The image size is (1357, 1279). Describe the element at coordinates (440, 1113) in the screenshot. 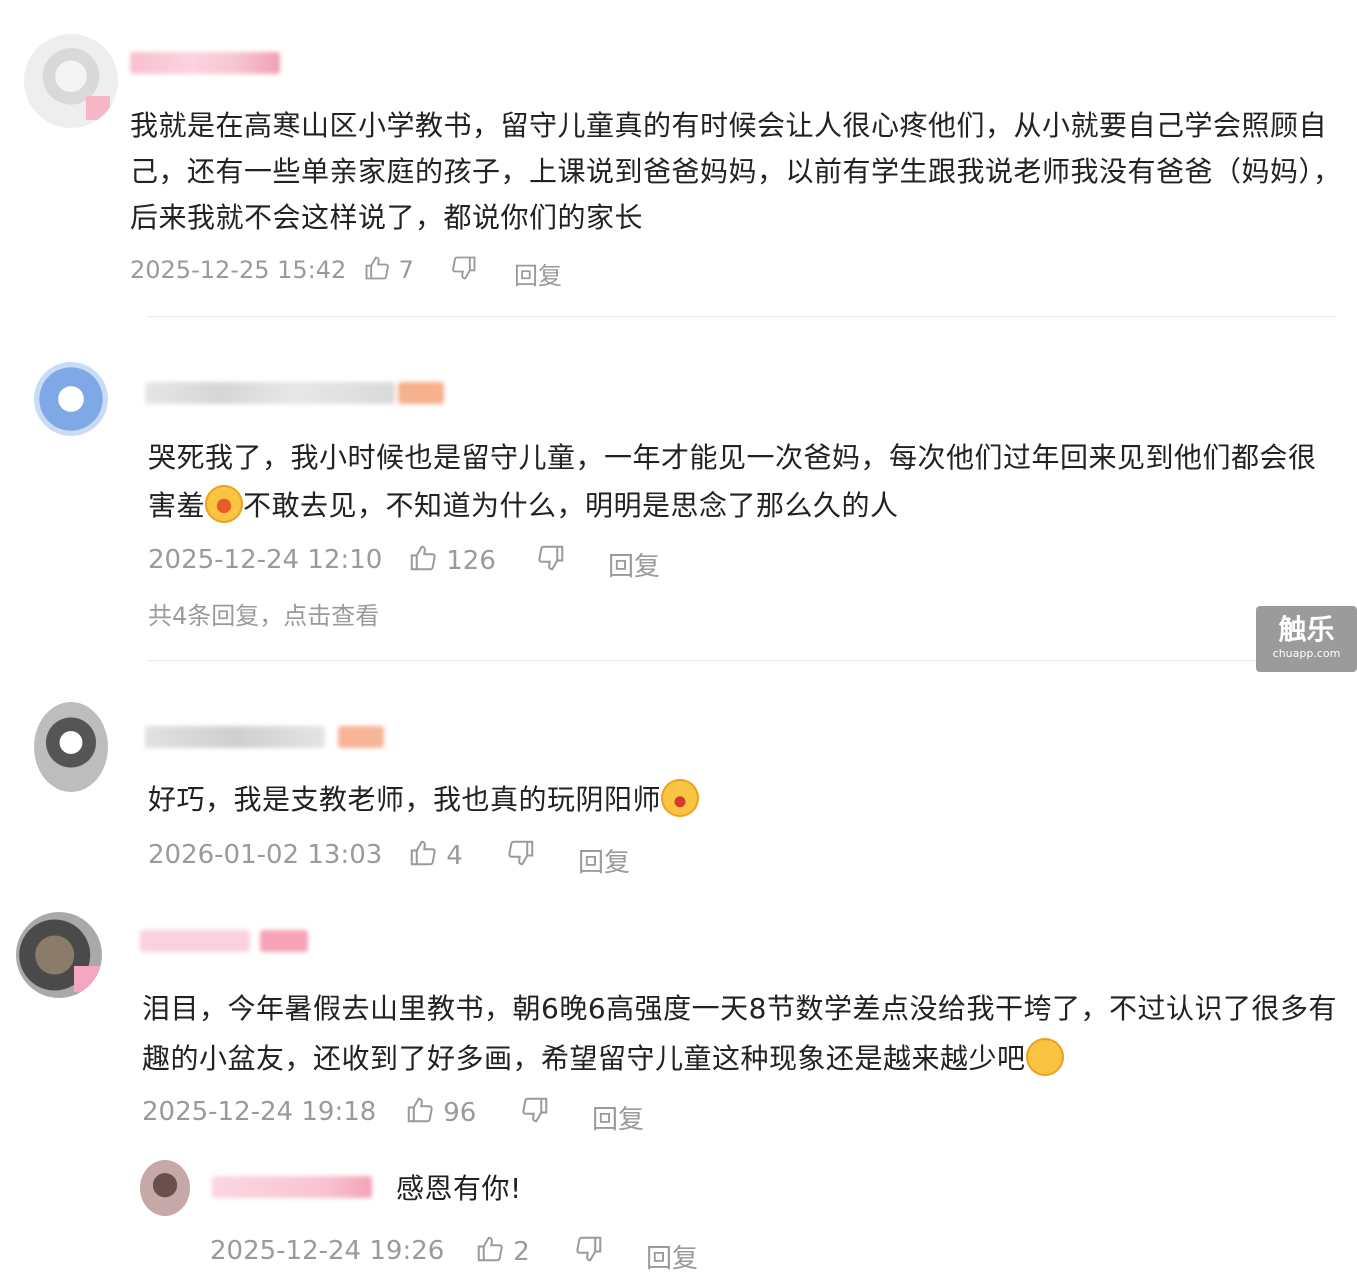

I see `like-button: 96` at that location.